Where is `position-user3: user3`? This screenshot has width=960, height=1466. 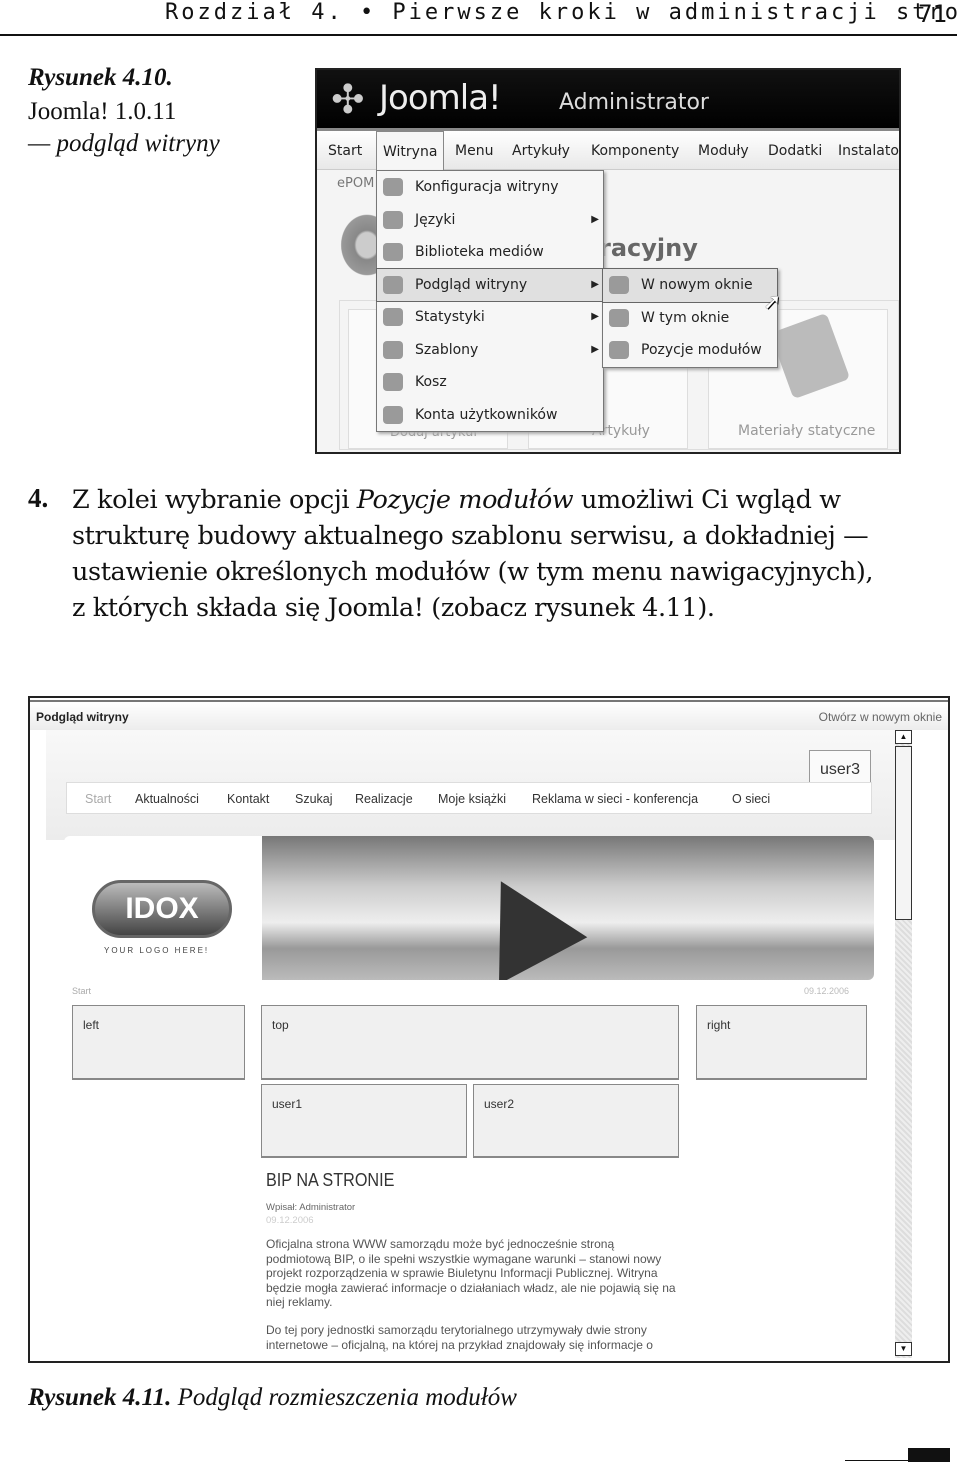 position-user3: user3 is located at coordinates (840, 767).